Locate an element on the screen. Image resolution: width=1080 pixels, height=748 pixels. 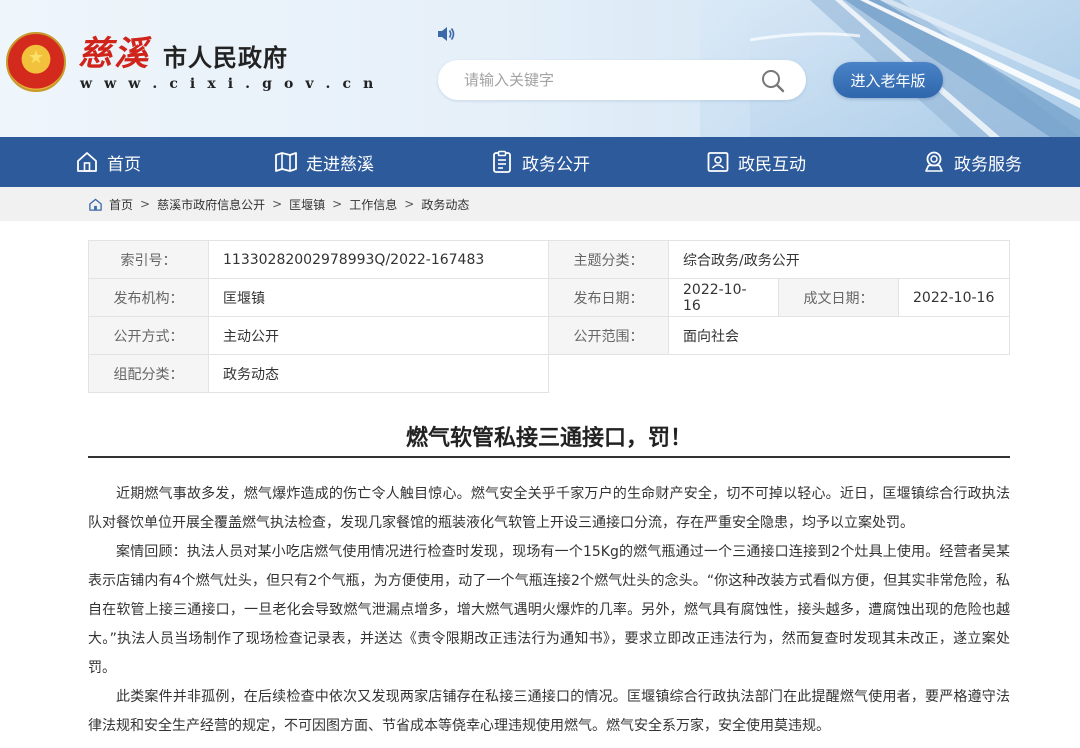
nav-item-label: 政务公开 is located at coordinates (556, 164).